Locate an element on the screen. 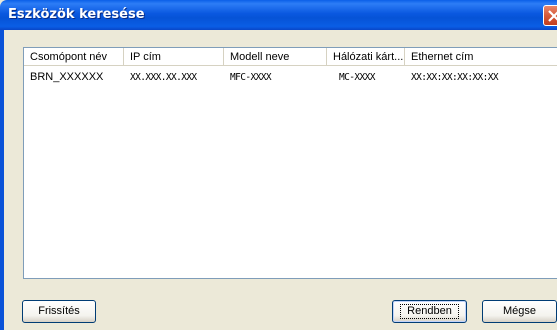  window-title: Eszközök keresése is located at coordinates (76, 14).